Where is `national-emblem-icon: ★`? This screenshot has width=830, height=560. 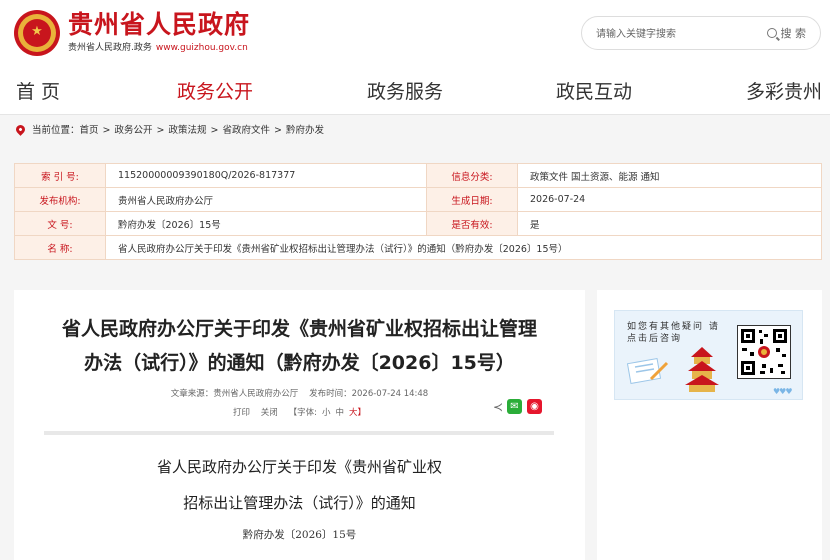 national-emblem-icon: ★ is located at coordinates (37, 33).